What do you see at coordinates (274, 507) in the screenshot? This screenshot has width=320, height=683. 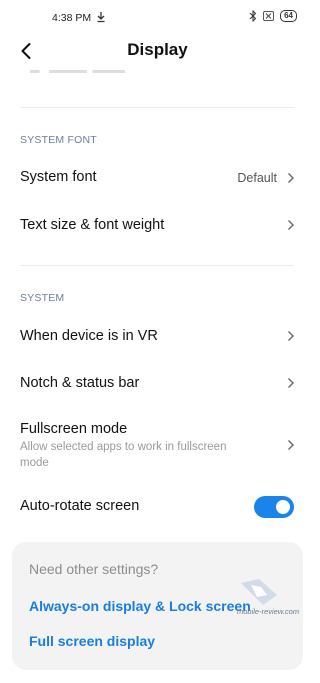 I see `auto-rotate-toggle` at bounding box center [274, 507].